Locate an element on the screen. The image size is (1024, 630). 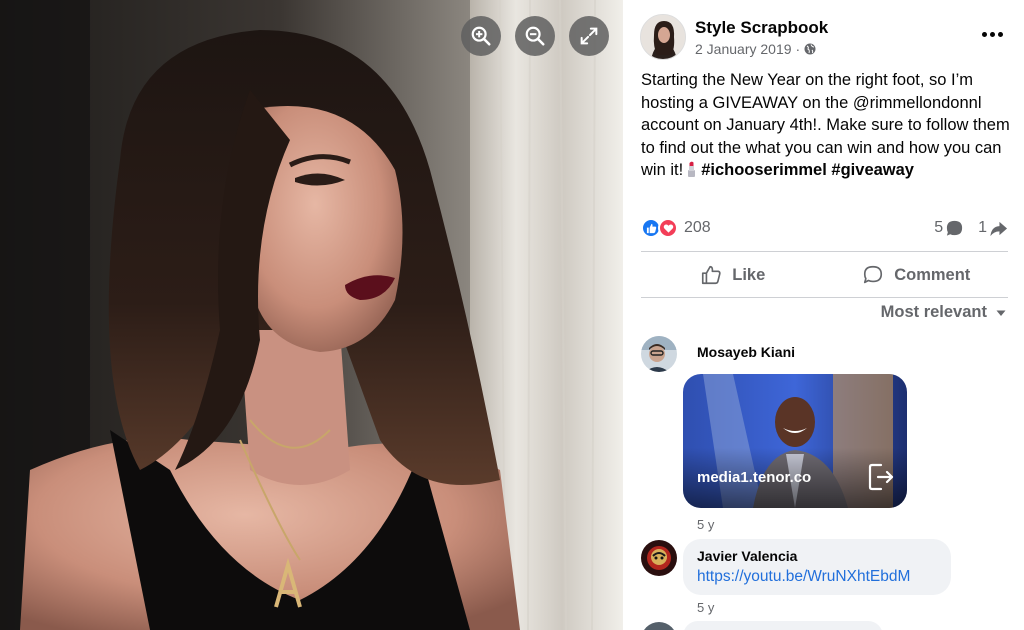
comment-count: 5 is located at coordinates (949, 228).